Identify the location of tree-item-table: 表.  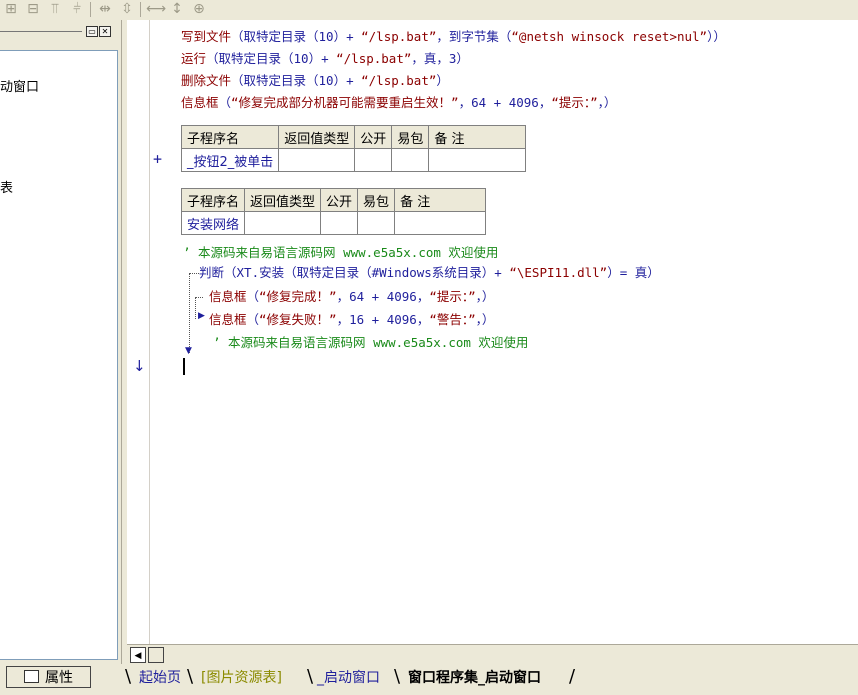
(6, 186).